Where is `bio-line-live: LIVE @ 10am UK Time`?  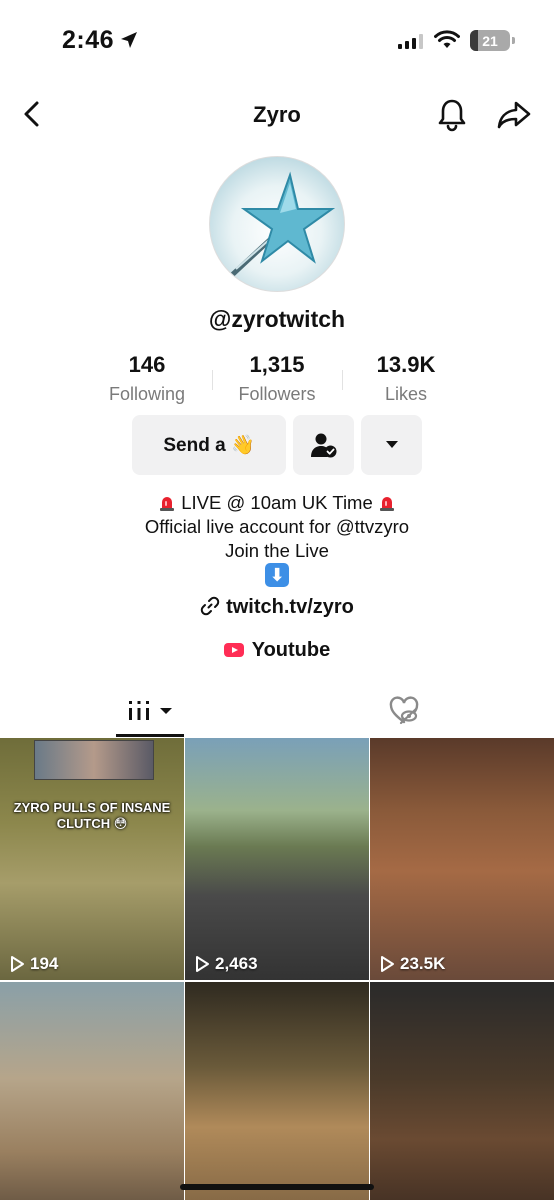
bio-line-live: LIVE @ 10am UK Time is located at coordinates (277, 503).